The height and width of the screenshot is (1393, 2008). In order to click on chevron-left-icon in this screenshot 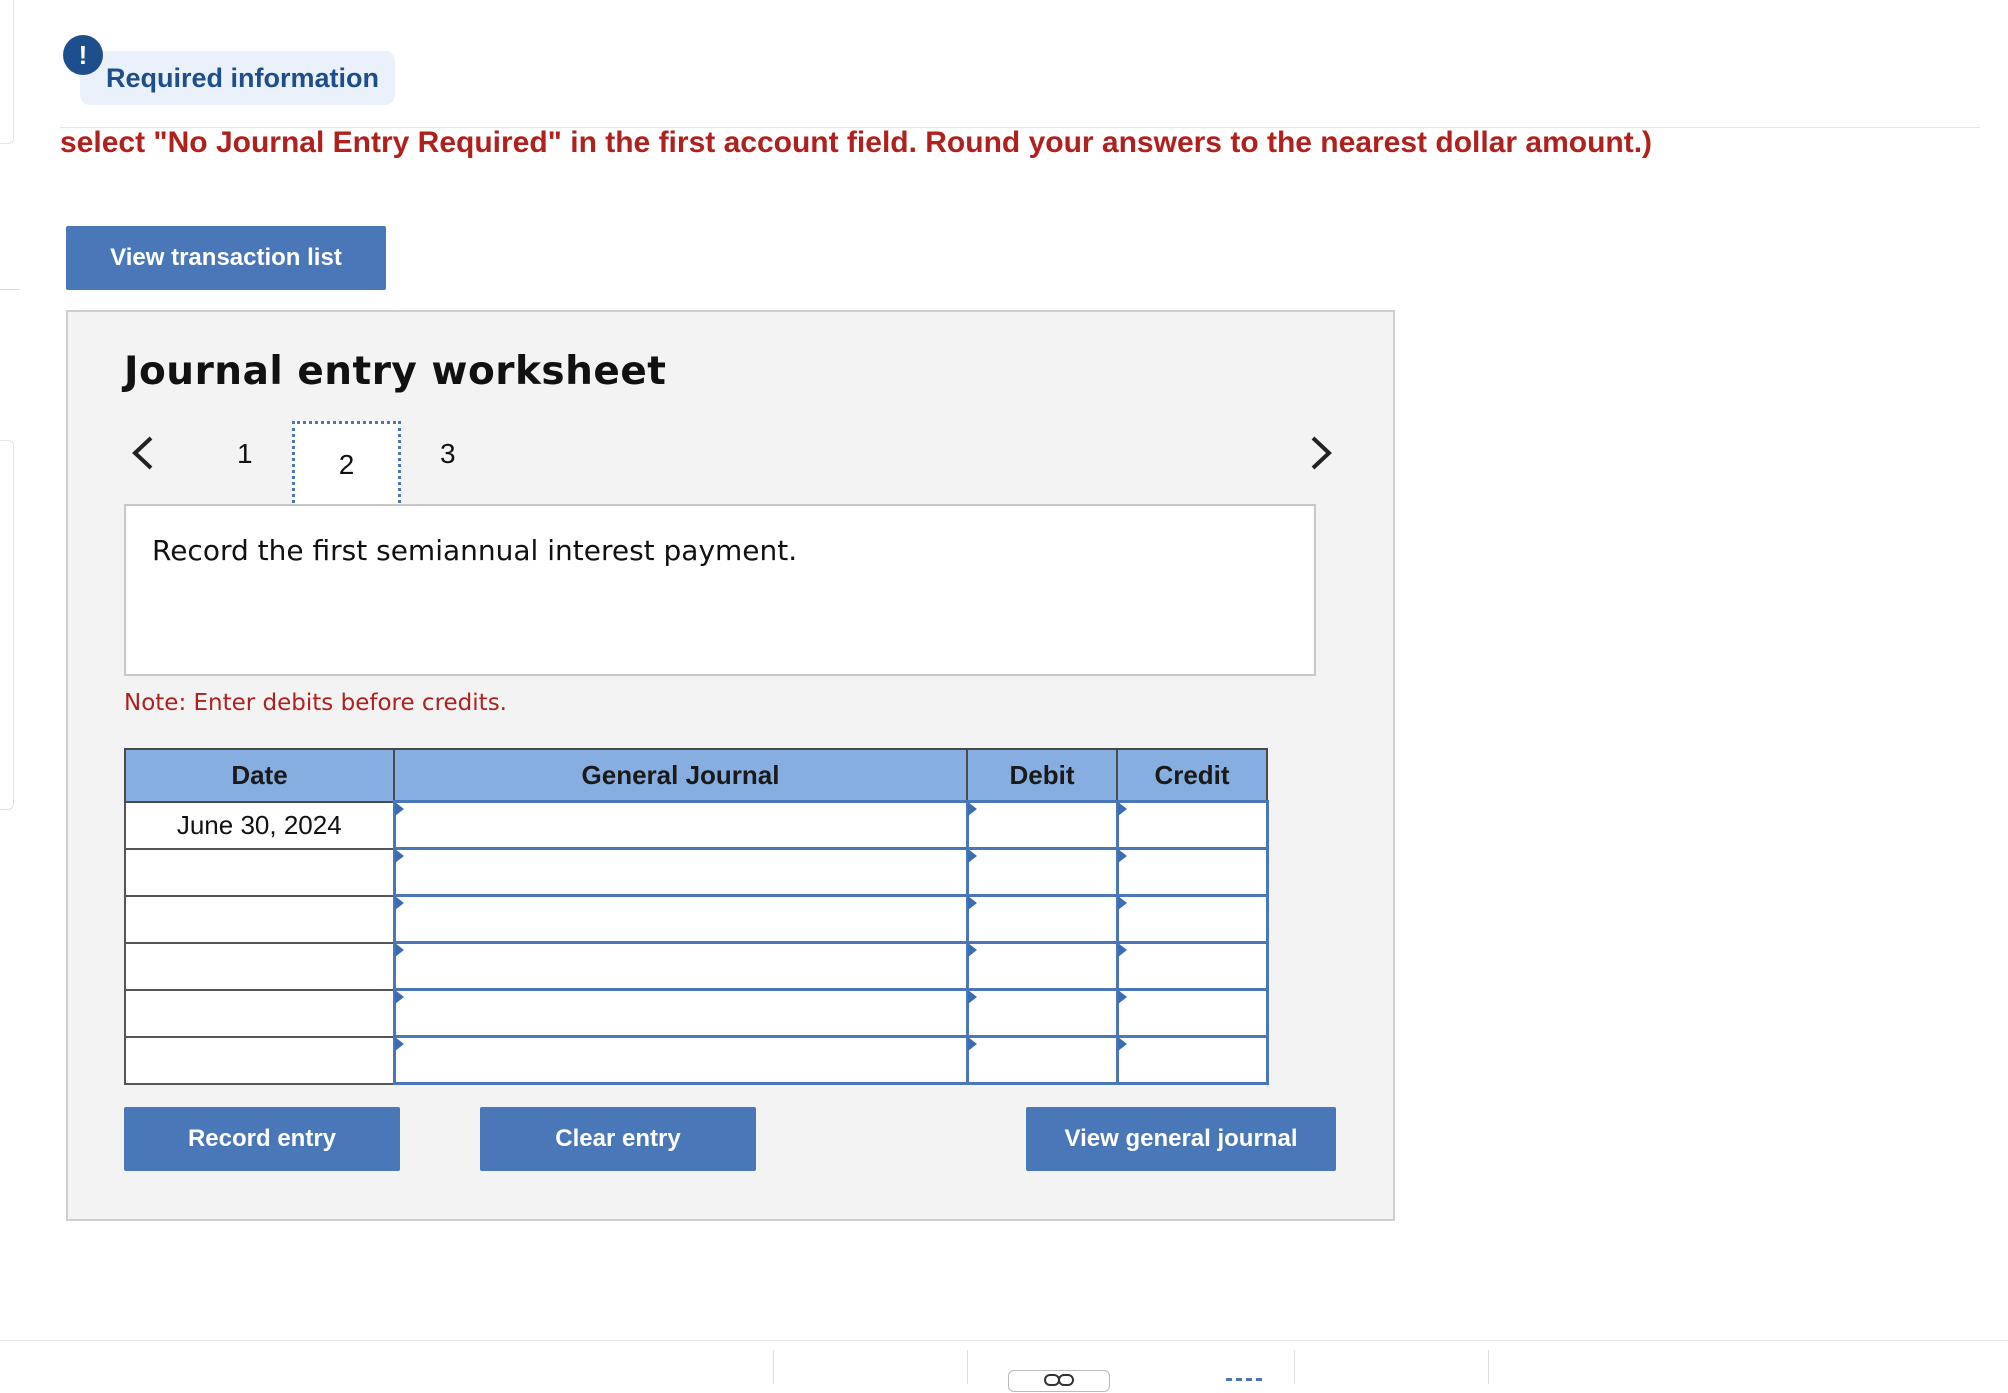, I will do `click(143, 456)`.